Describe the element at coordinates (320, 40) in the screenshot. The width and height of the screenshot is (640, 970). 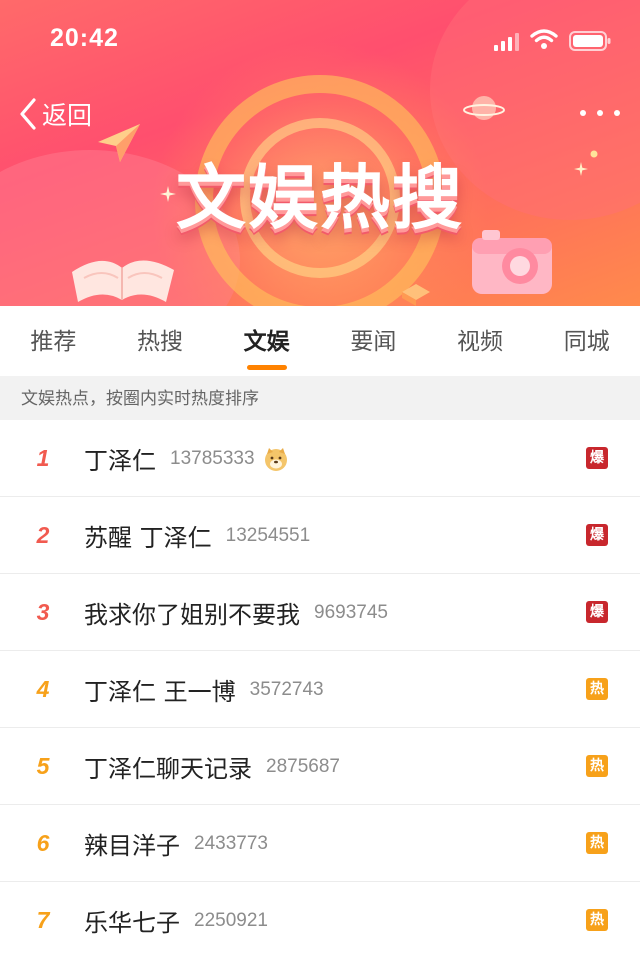
I see `status-bar: 20:42` at that location.